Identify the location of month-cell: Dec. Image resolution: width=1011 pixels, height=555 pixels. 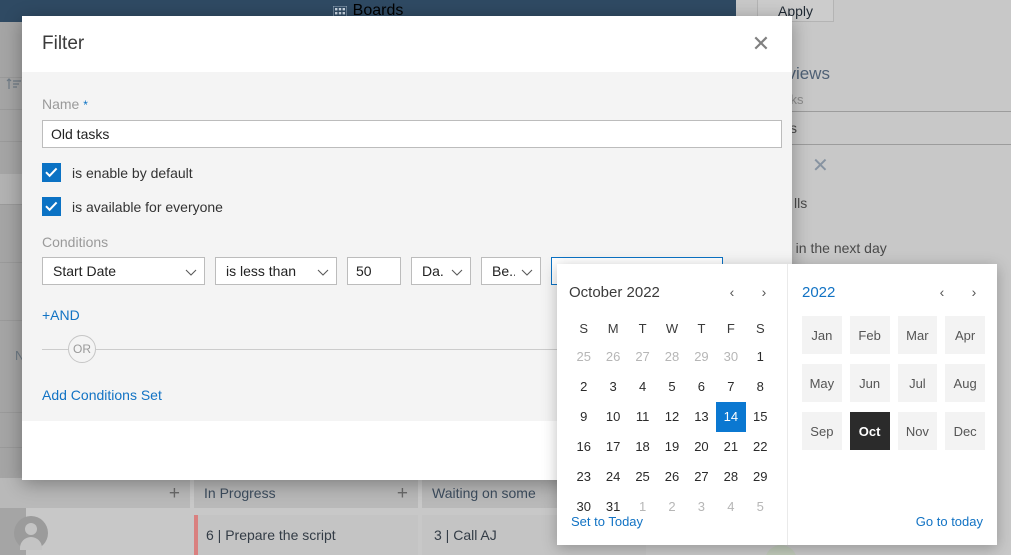
(965, 431).